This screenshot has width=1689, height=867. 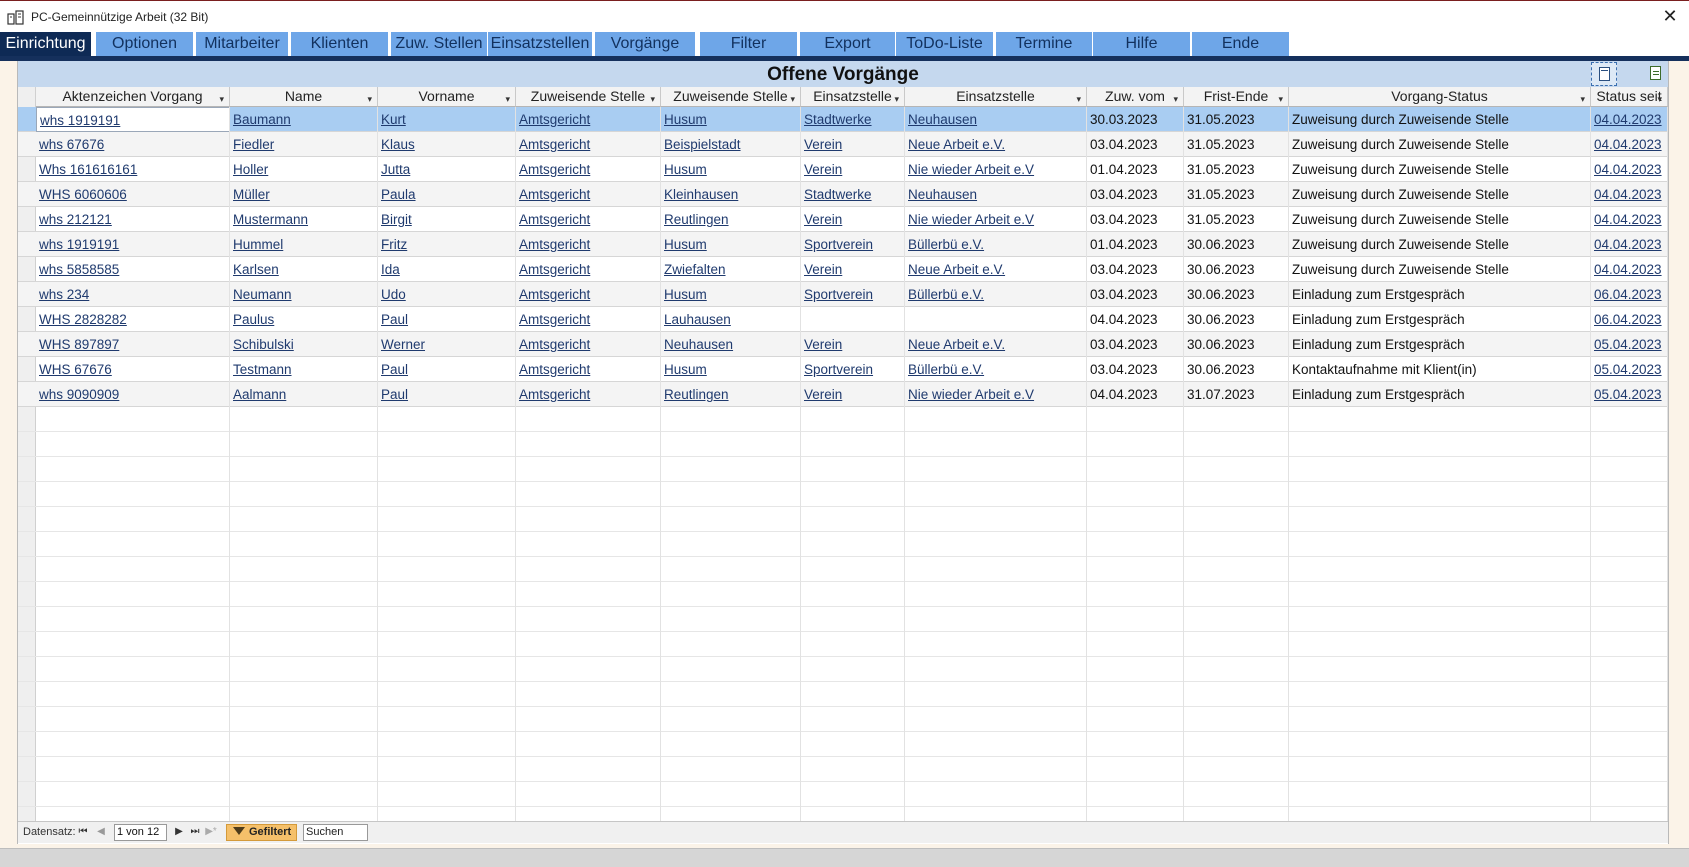 I want to click on cell-zuweisende-stelle-ort: Zwiefalten, so click(x=731, y=269).